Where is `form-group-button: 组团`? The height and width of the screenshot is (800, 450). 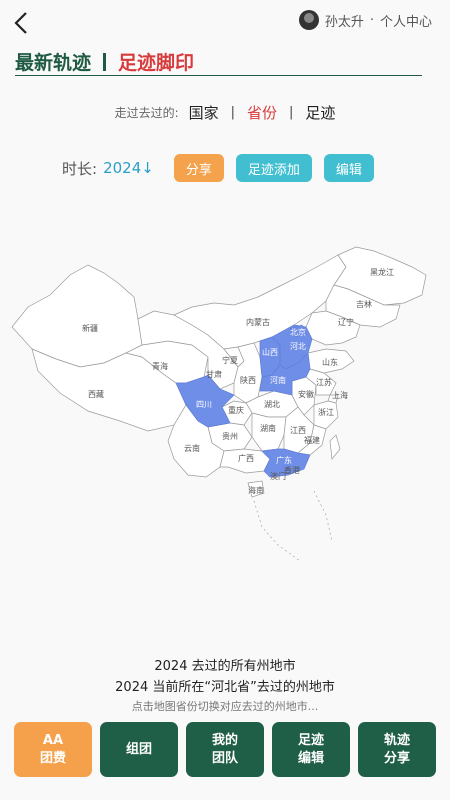
form-group-button: 组团 is located at coordinates (139, 749).